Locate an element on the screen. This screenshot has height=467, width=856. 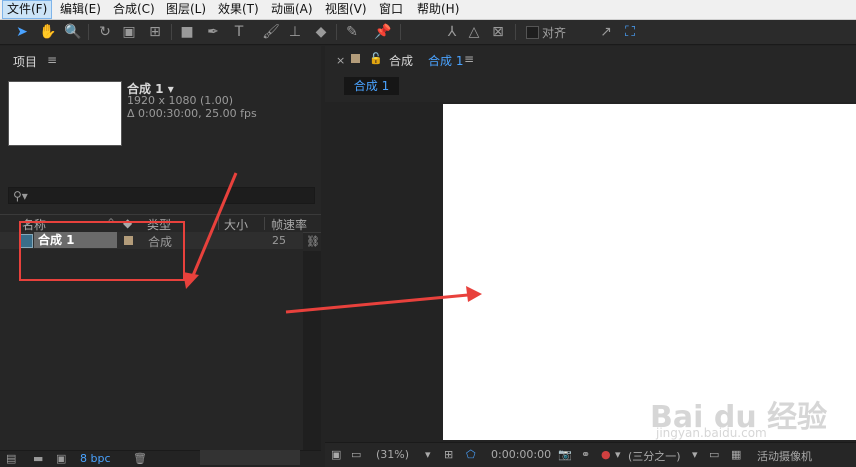
arrow-head-item is located at coordinates (191, 280).